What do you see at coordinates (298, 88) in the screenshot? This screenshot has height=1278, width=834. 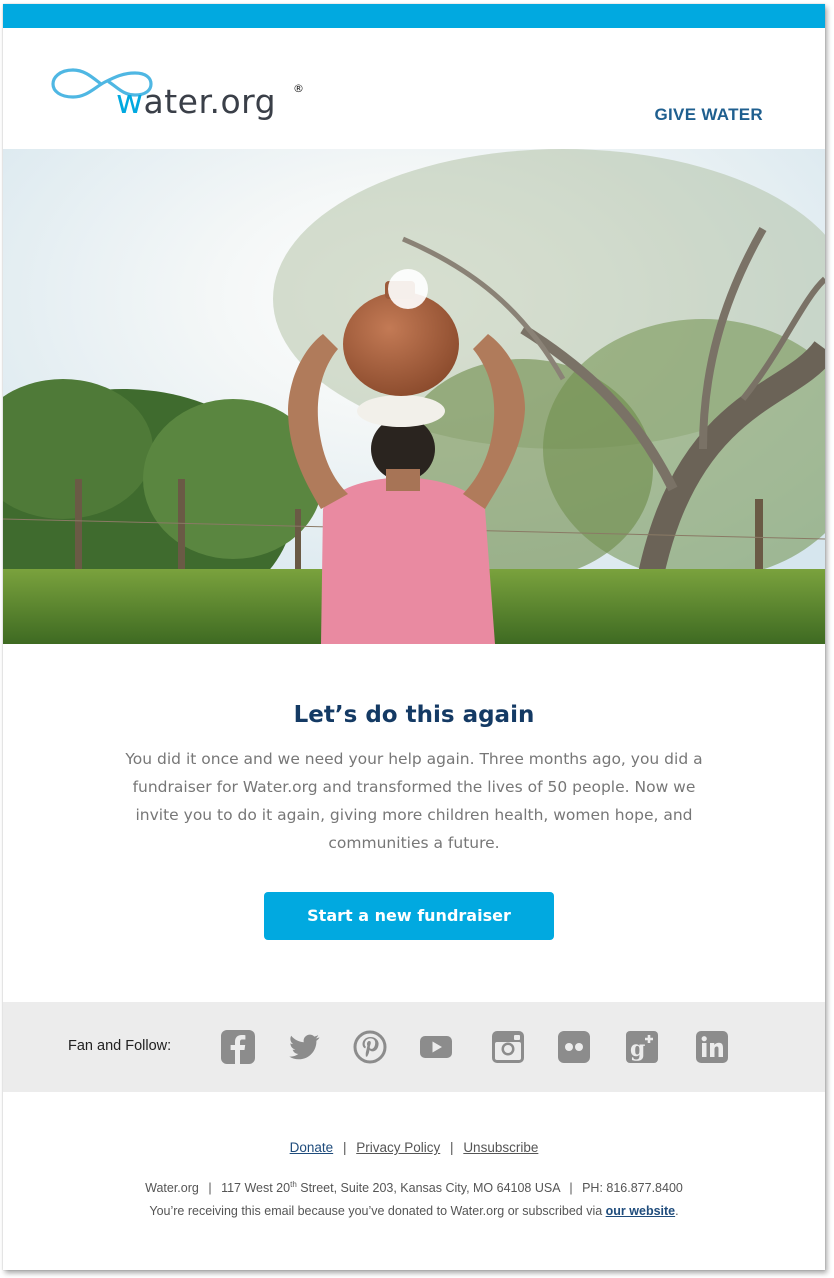 I see `registered-mark: ®` at bounding box center [298, 88].